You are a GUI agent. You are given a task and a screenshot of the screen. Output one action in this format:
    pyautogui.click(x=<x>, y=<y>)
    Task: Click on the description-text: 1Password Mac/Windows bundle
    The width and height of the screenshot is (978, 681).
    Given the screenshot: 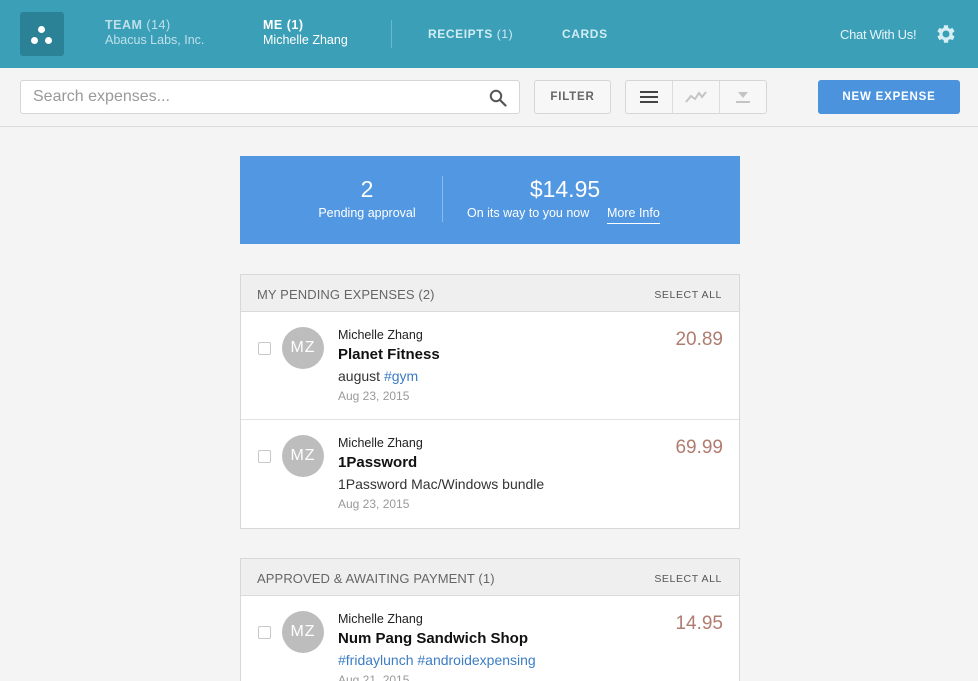 What is the action you would take?
    pyautogui.click(x=441, y=484)
    